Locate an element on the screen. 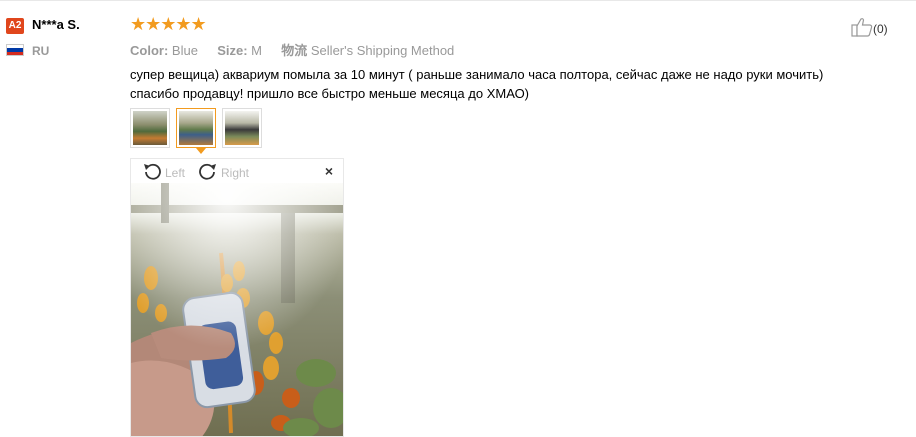  size-label: Size: is located at coordinates (232, 50).